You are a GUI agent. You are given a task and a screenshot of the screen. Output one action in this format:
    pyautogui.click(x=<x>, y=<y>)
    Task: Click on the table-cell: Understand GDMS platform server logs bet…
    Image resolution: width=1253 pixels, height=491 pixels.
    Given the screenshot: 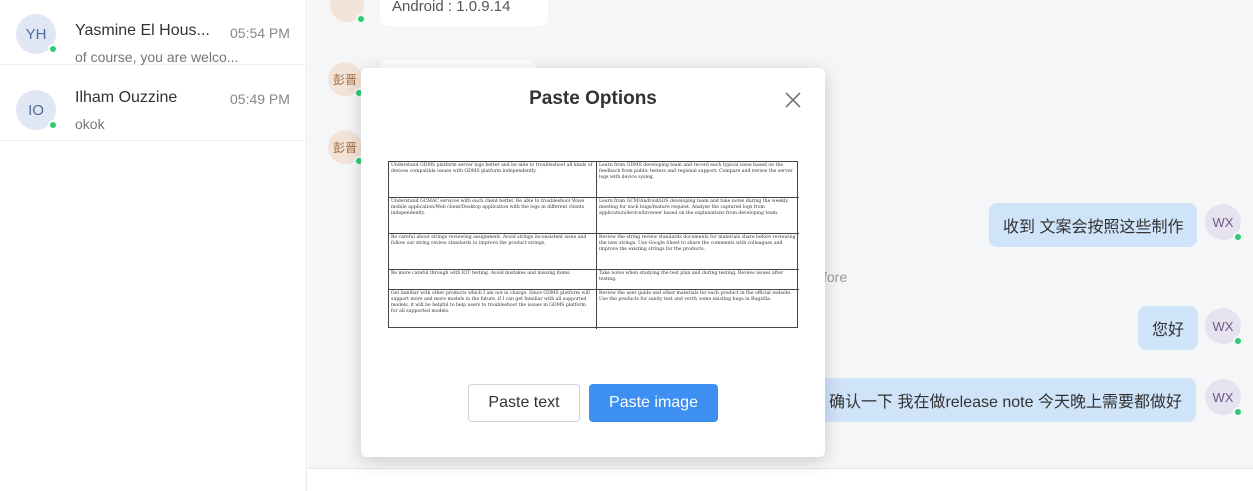 What is the action you would take?
    pyautogui.click(x=493, y=180)
    